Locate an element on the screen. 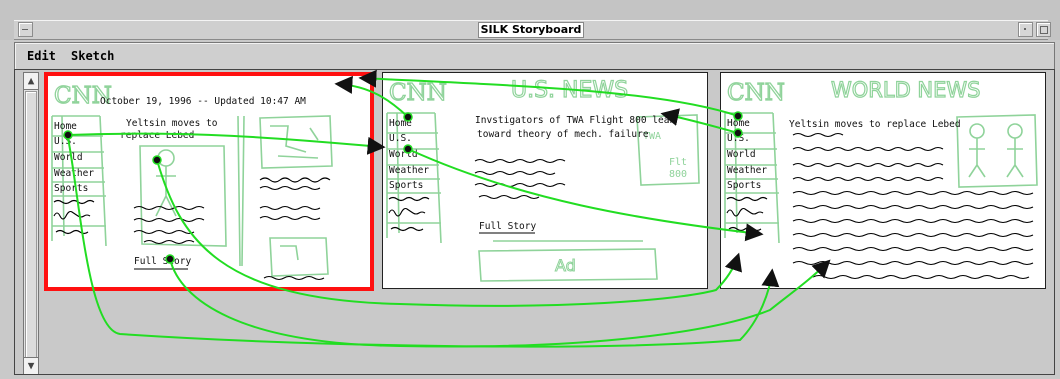 Image resolution: width=1060 pixels, height=379 pixels. us-news-nav-sports: Sports is located at coordinates (406, 185).